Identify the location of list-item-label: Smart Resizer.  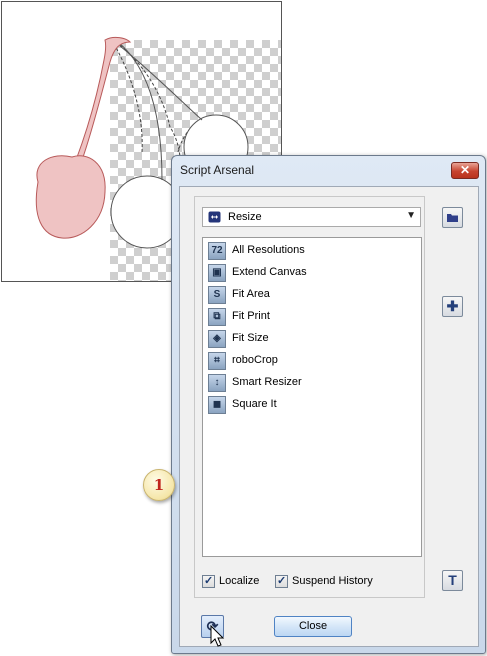
(267, 382).